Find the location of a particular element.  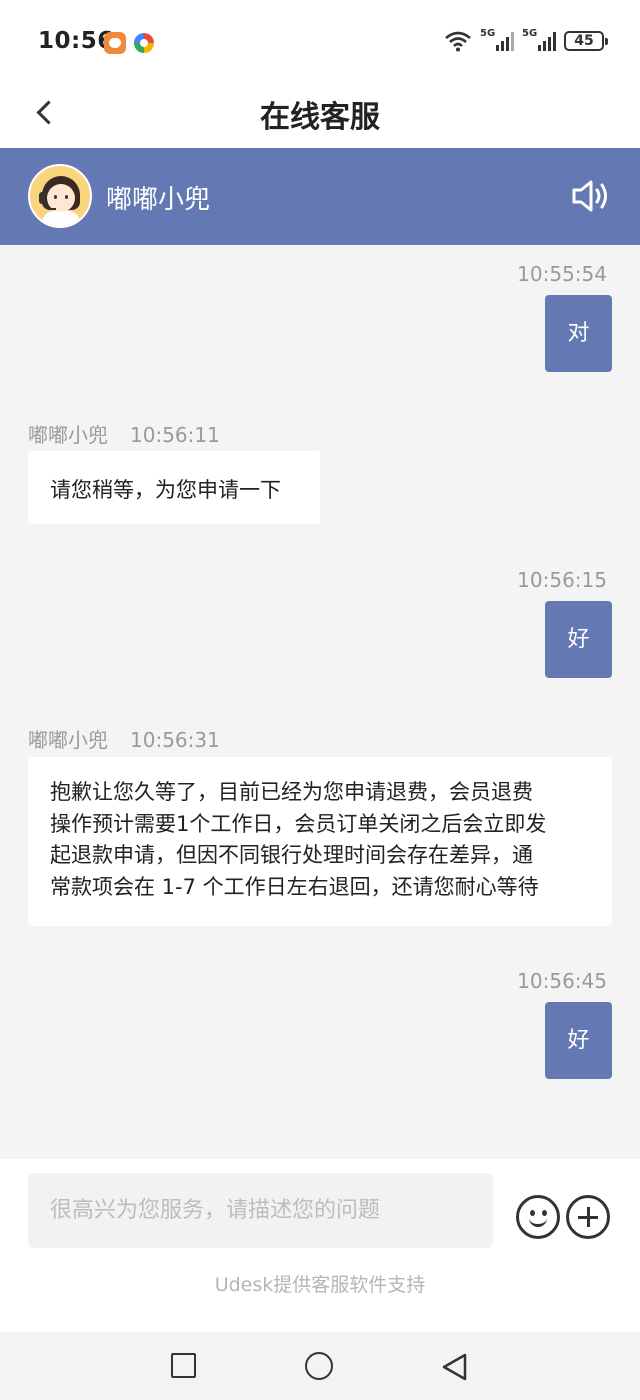

app-notification-icon is located at coordinates (115, 43).